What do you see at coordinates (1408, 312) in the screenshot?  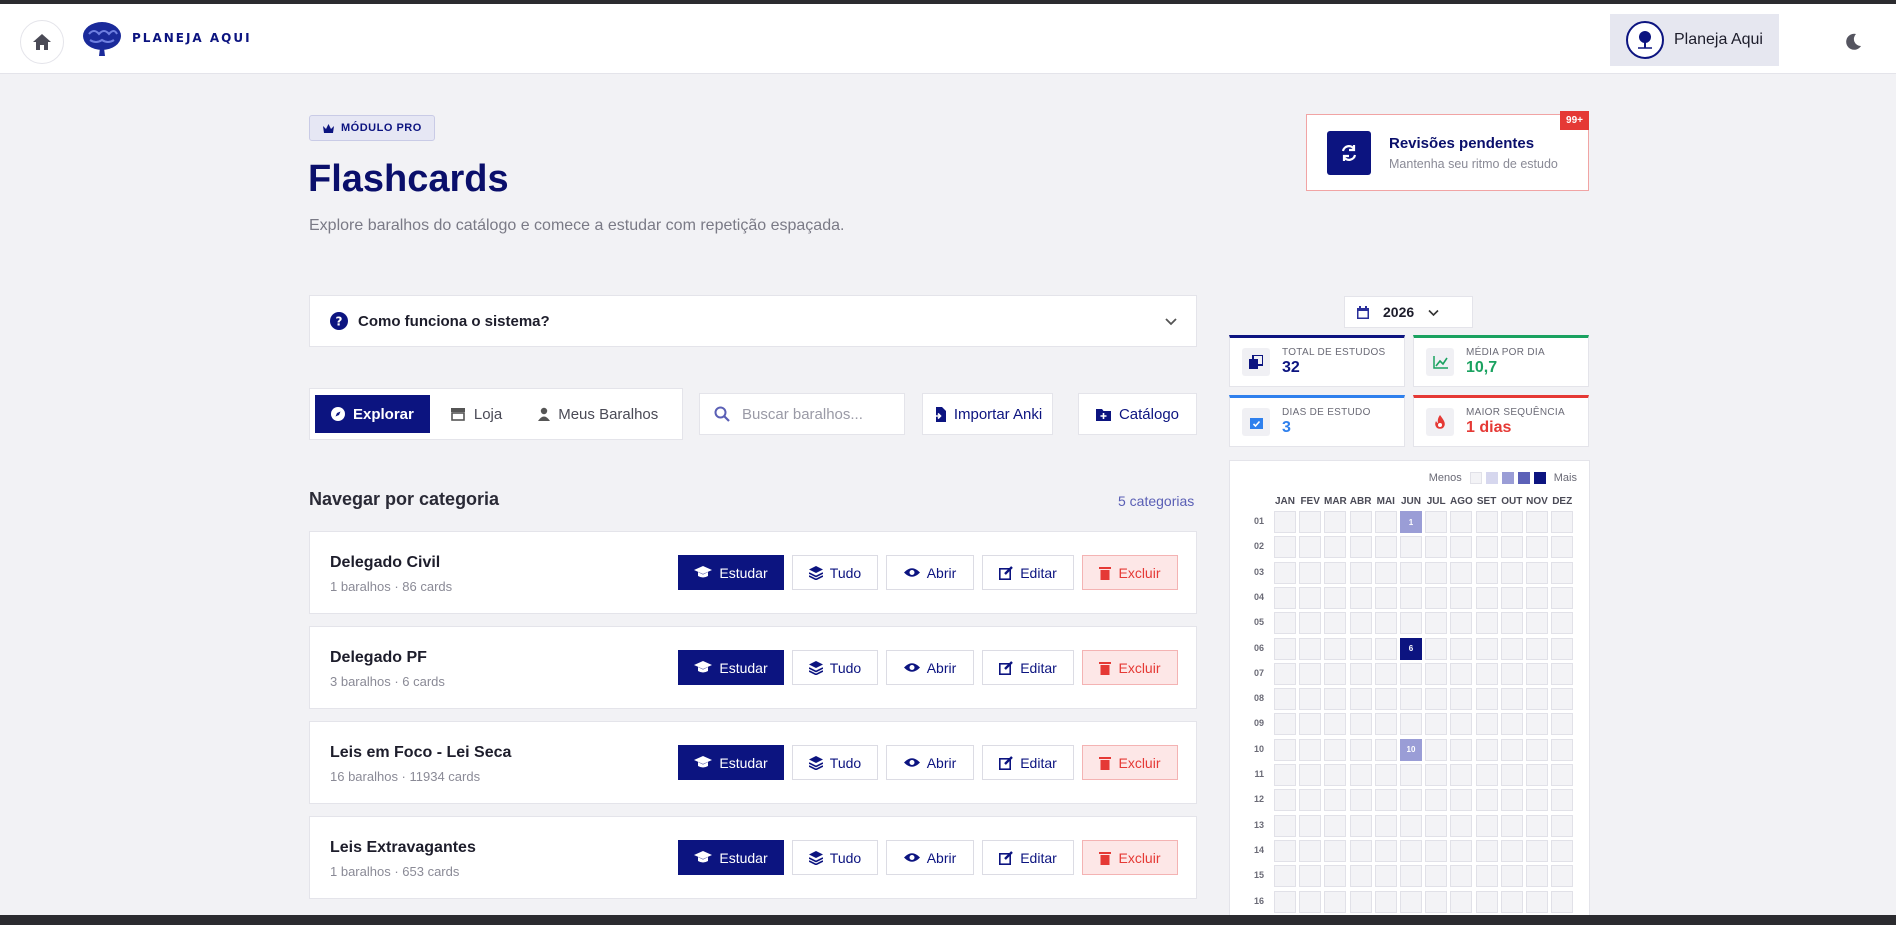 I see `year-select: 2026` at bounding box center [1408, 312].